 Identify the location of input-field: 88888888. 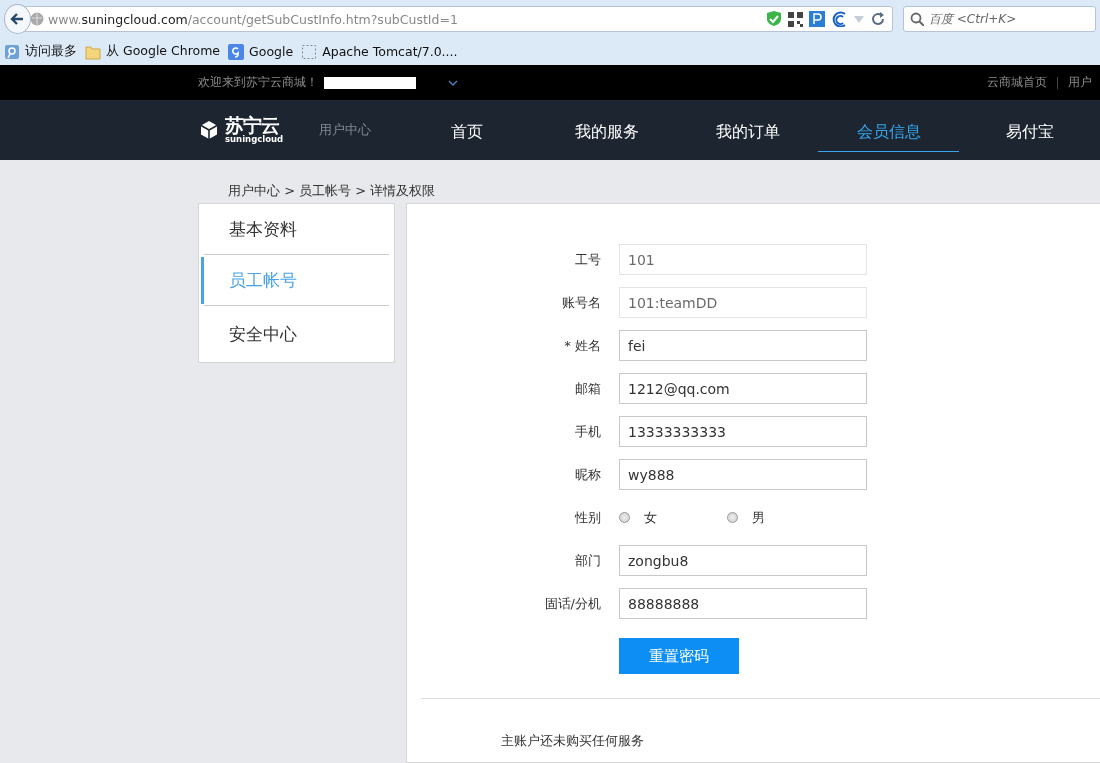
(743, 603).